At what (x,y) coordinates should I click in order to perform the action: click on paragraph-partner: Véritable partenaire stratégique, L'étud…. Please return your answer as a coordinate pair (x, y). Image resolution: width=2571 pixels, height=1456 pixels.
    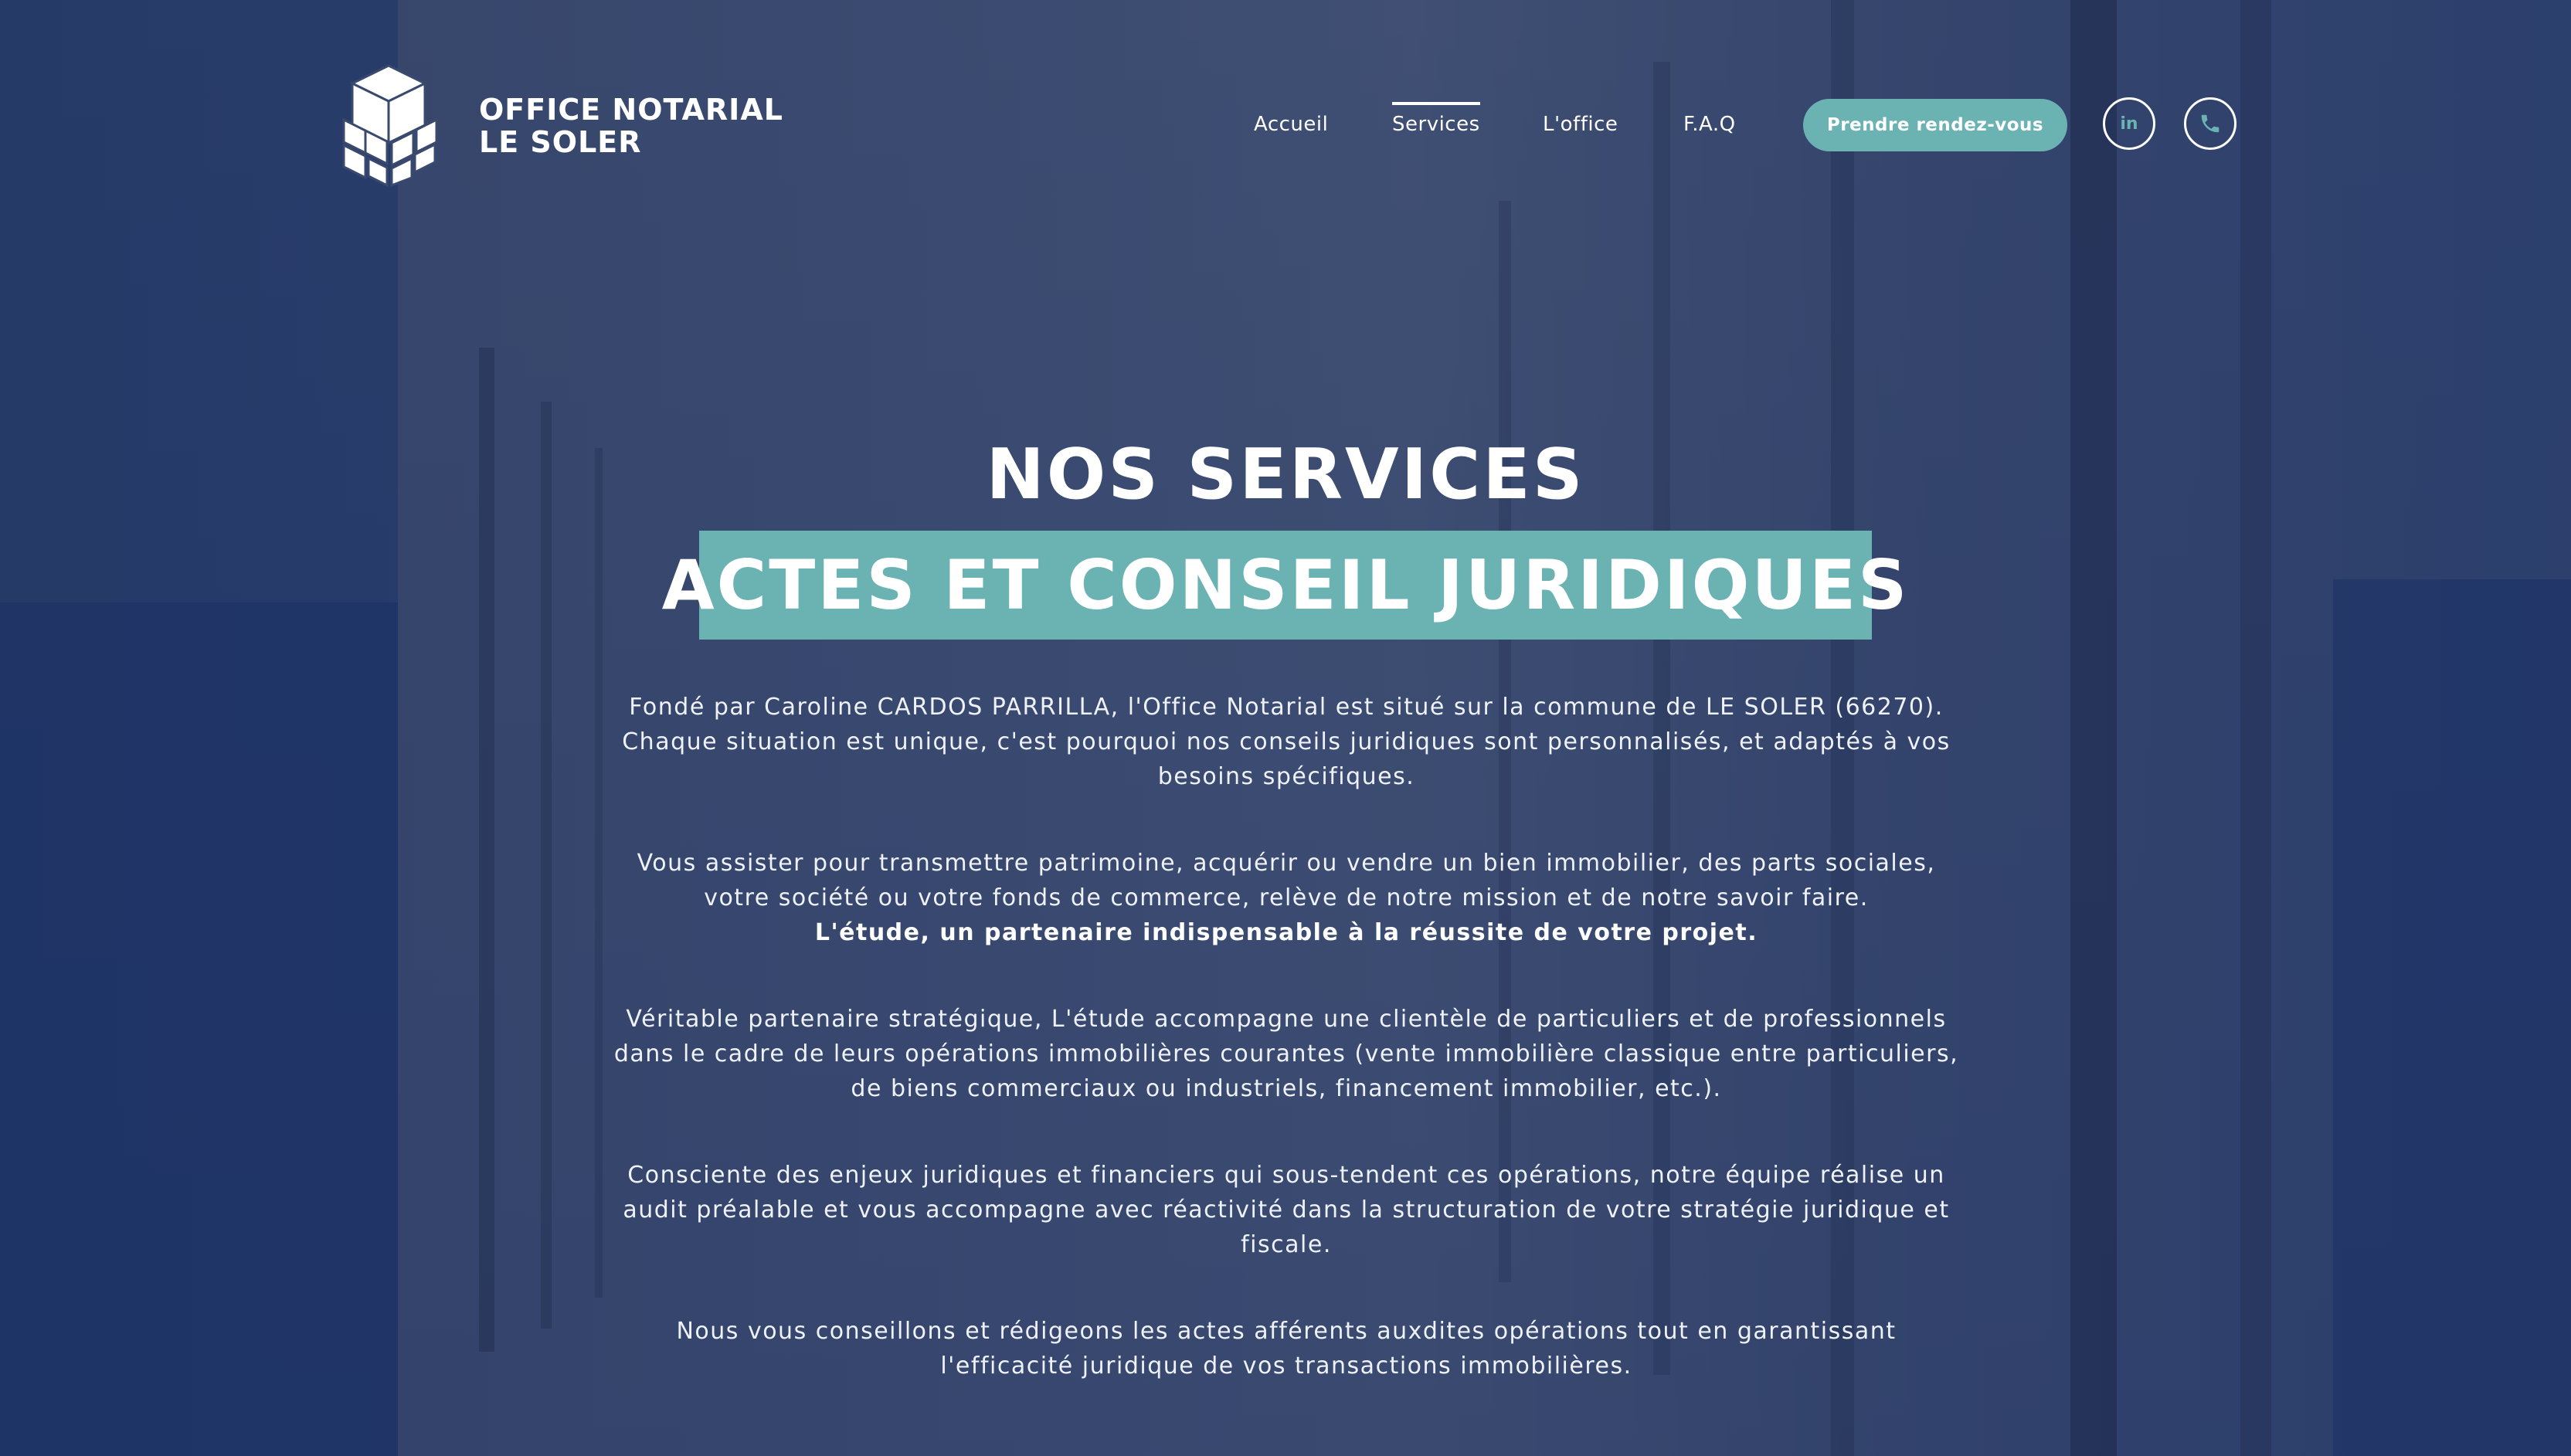
    Looking at the image, I should click on (1286, 1054).